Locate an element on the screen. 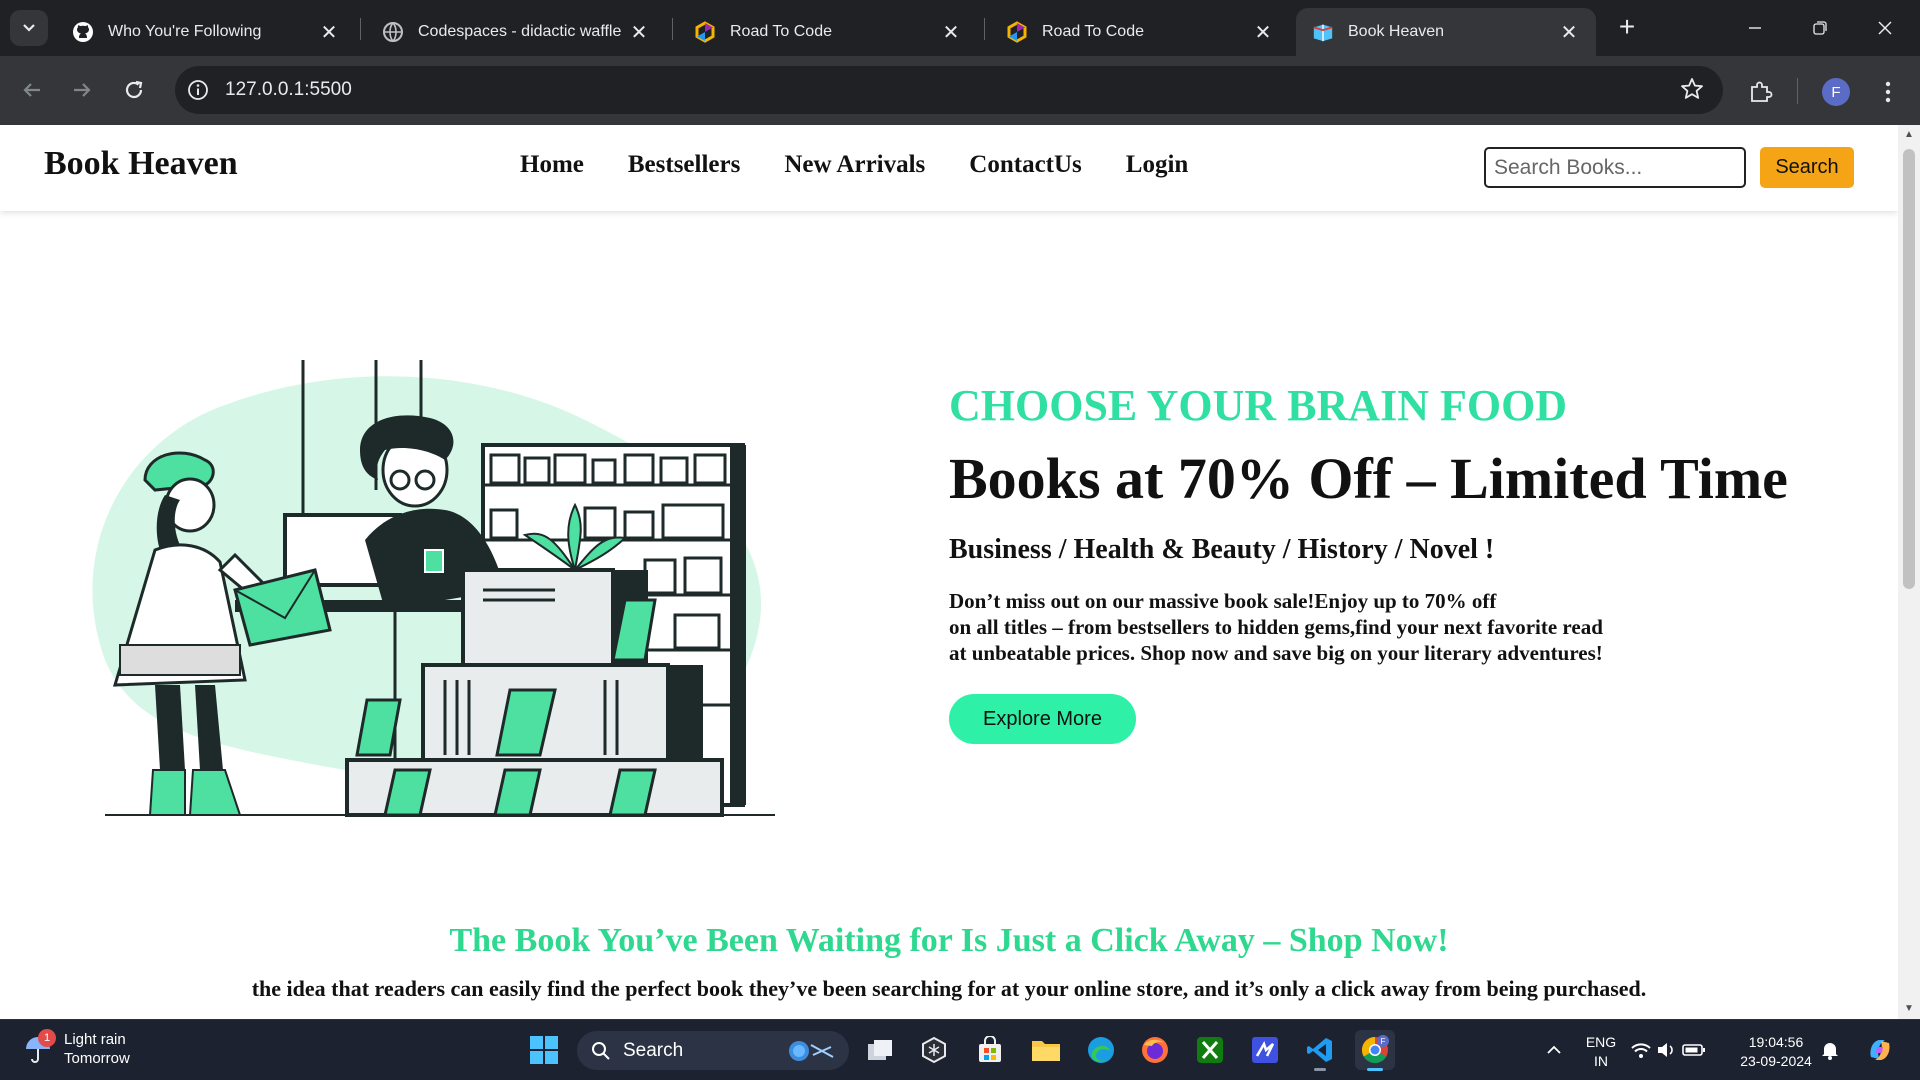 The image size is (1920, 1080). tab-github: Who You're Following ✕ is located at coordinates (206, 32).